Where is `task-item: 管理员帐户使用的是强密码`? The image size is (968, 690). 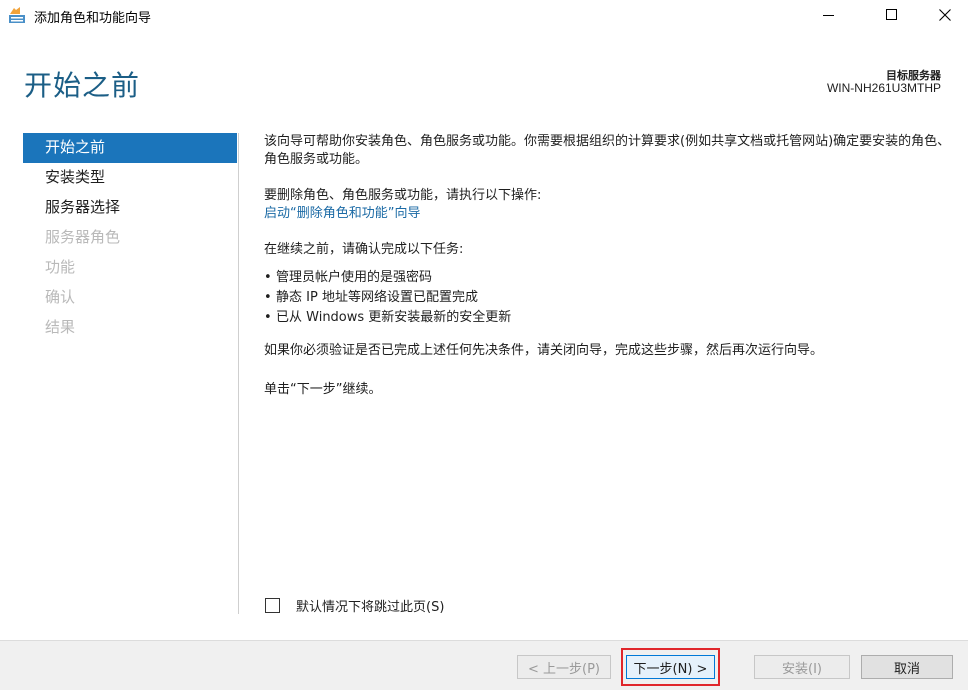 task-item: 管理员帐户使用的是强密码 is located at coordinates (609, 278).